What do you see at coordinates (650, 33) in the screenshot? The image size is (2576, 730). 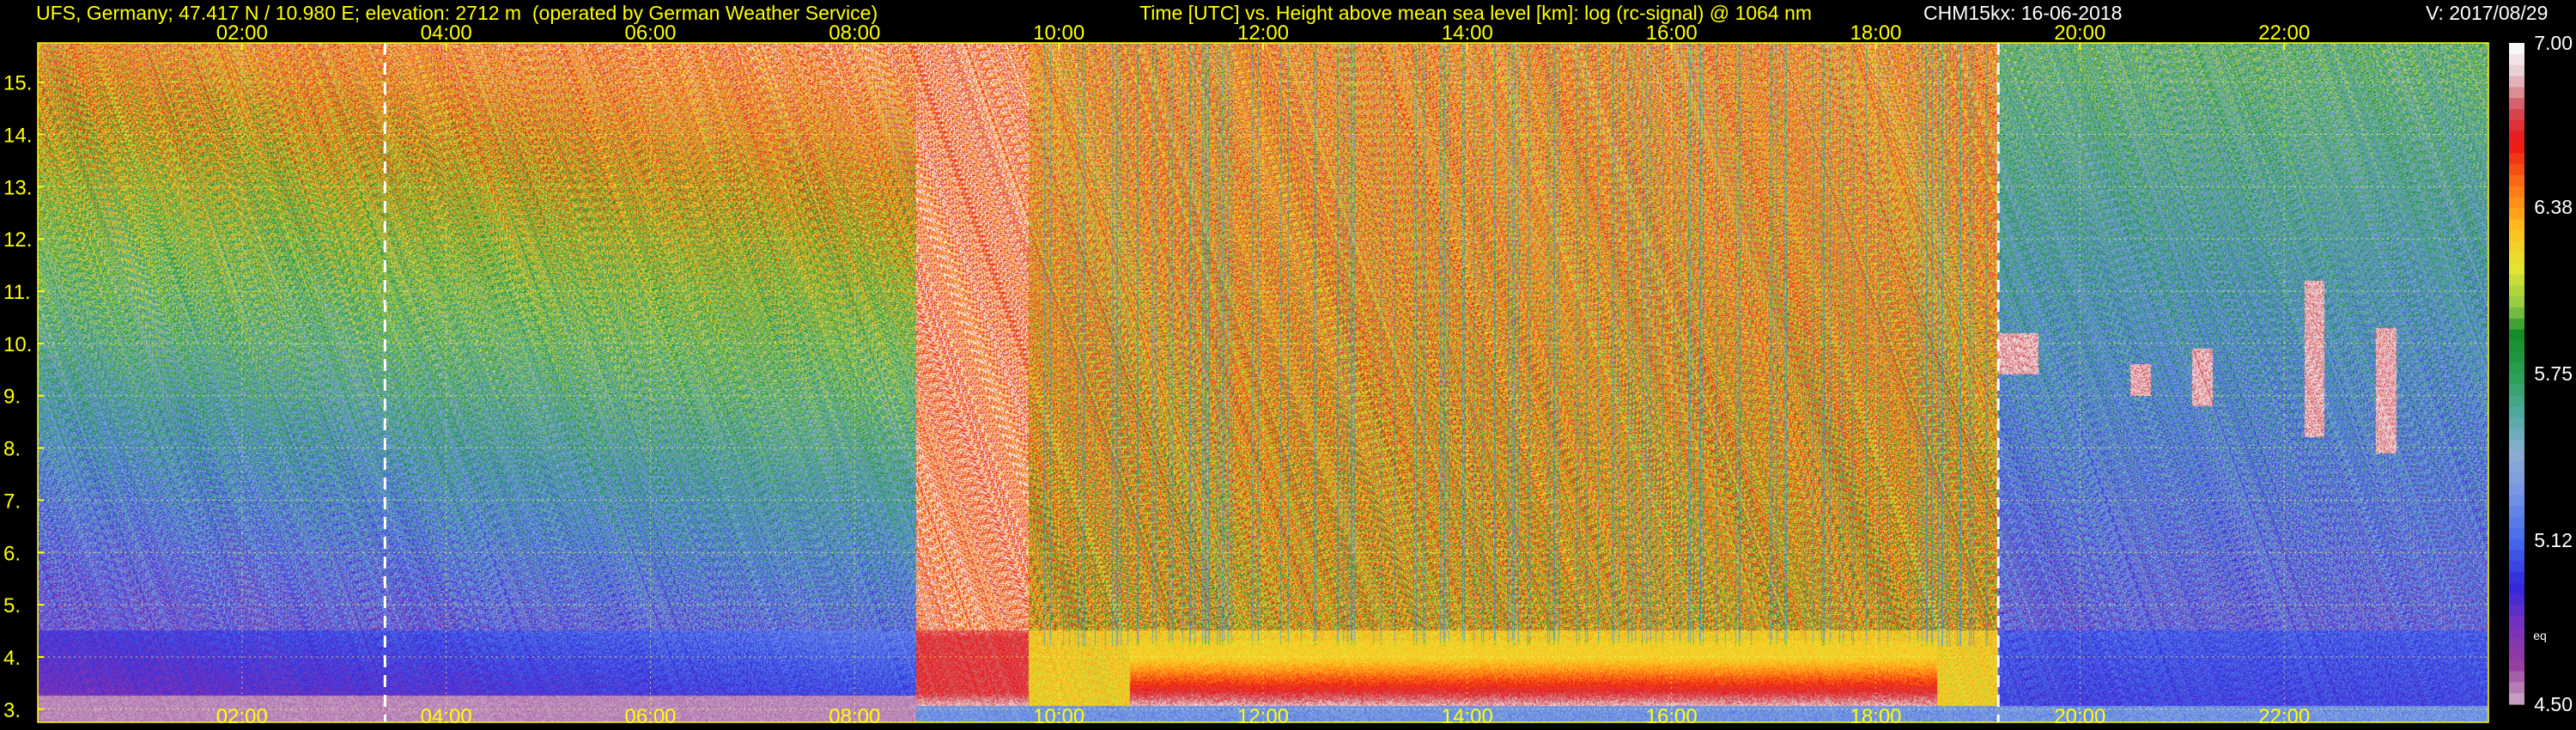 I see `x-tick-label-top: 06:00` at bounding box center [650, 33].